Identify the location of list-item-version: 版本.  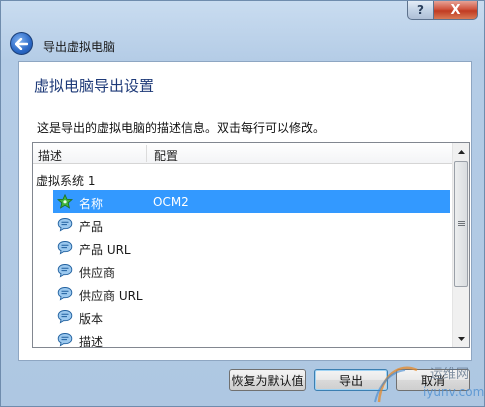
(251, 316).